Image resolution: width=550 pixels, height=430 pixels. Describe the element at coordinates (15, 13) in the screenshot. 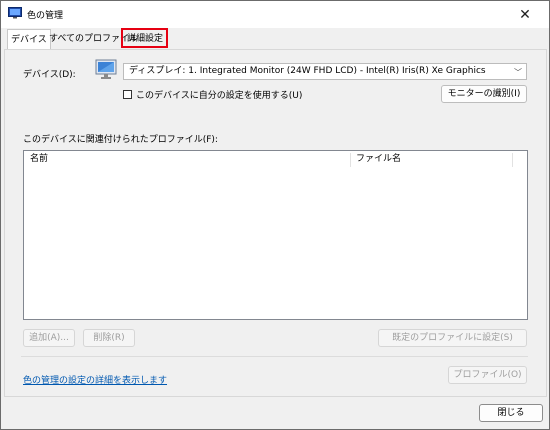

I see `color-management-app-icon` at that location.